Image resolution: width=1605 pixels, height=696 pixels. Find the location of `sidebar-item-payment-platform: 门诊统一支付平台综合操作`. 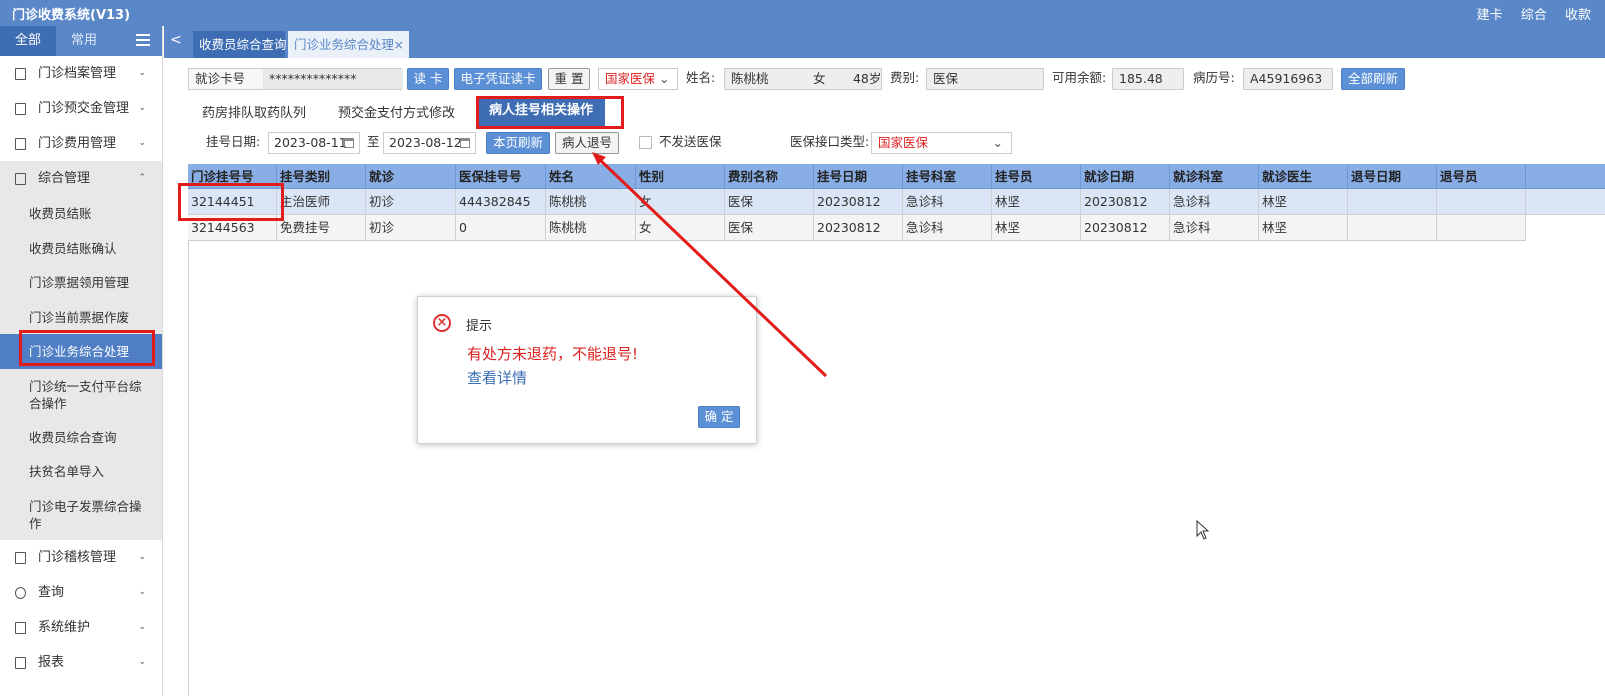

sidebar-item-payment-platform: 门诊统一支付平台综合操作 is located at coordinates (81, 394).